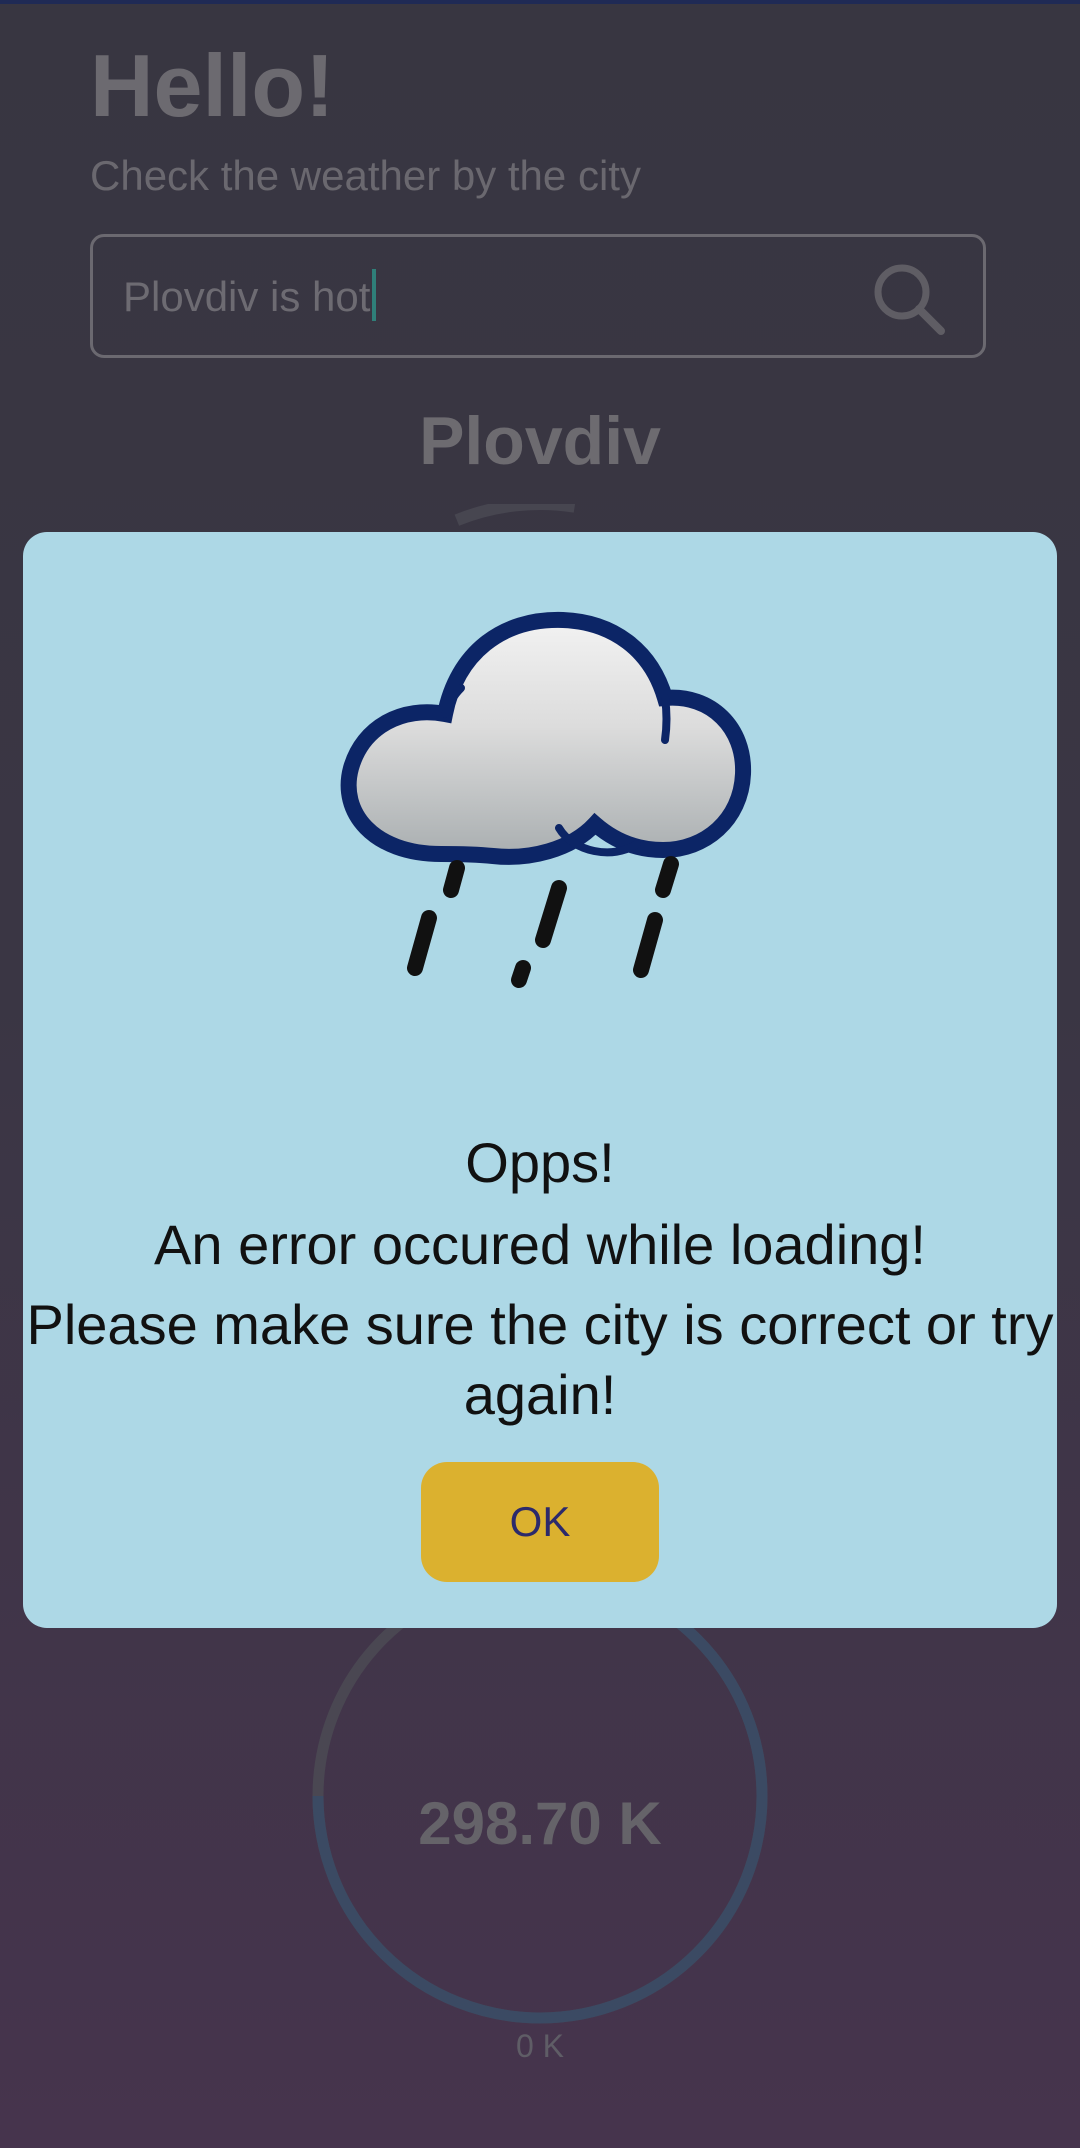  What do you see at coordinates (540, 1244) in the screenshot?
I see `dialog-message-line-1: An error occured while loading!` at bounding box center [540, 1244].